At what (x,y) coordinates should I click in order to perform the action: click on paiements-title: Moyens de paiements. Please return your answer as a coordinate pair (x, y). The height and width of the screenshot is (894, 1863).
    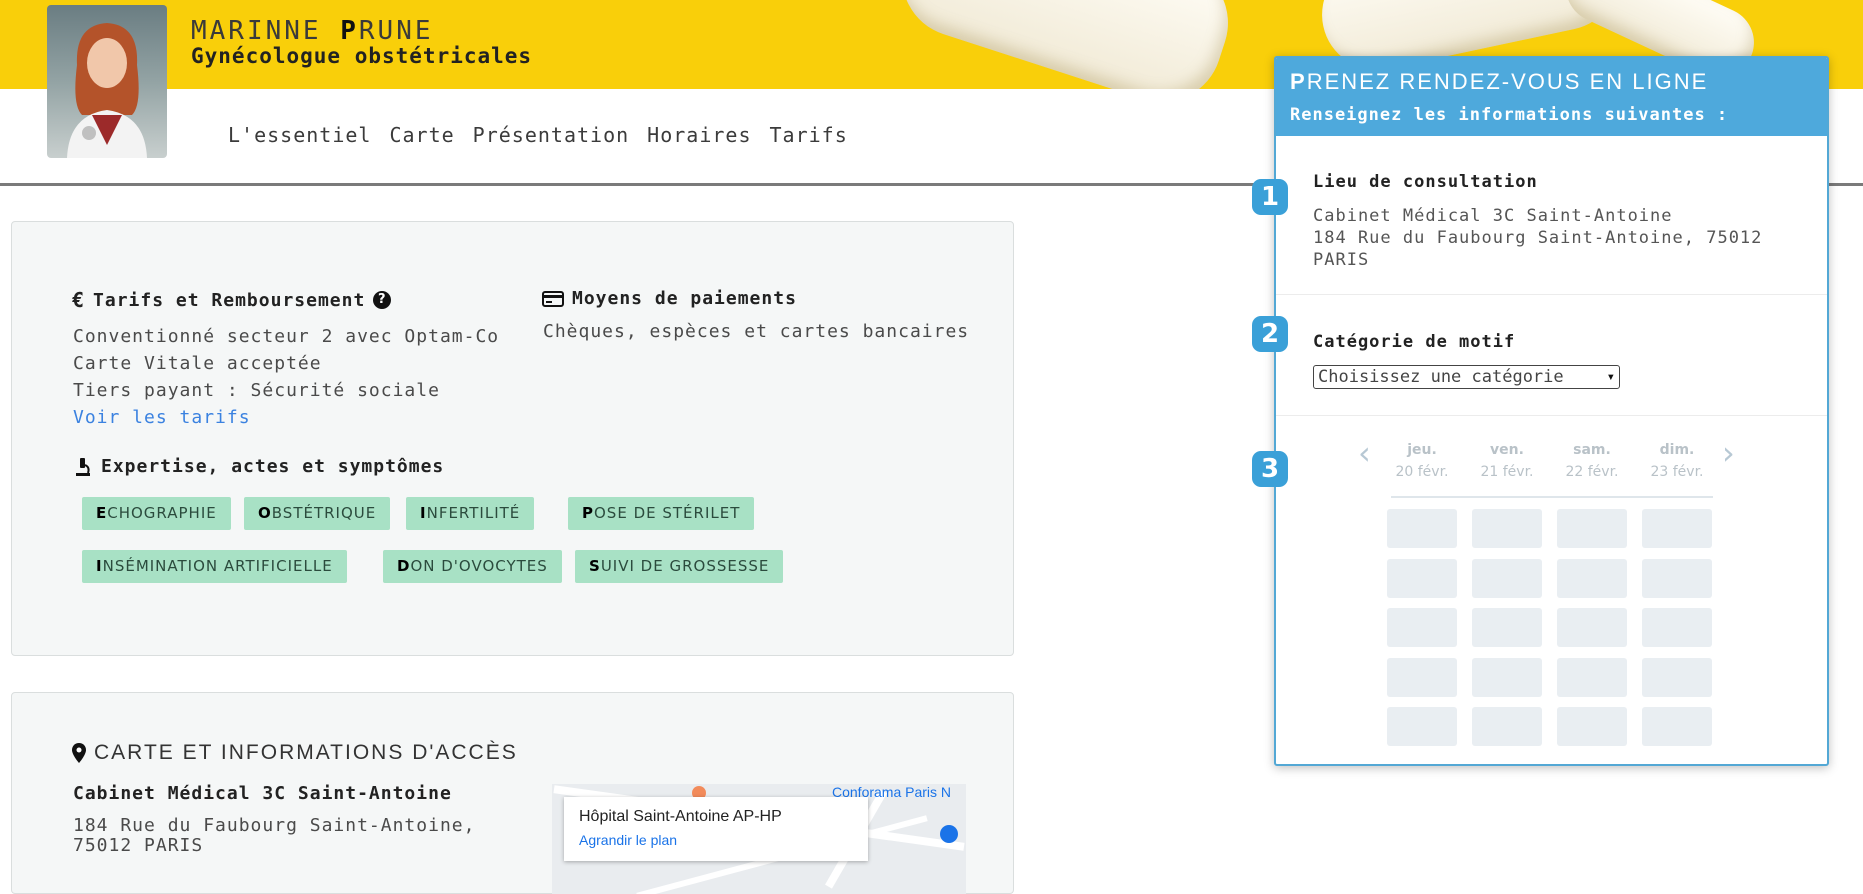
    Looking at the image, I should click on (684, 298).